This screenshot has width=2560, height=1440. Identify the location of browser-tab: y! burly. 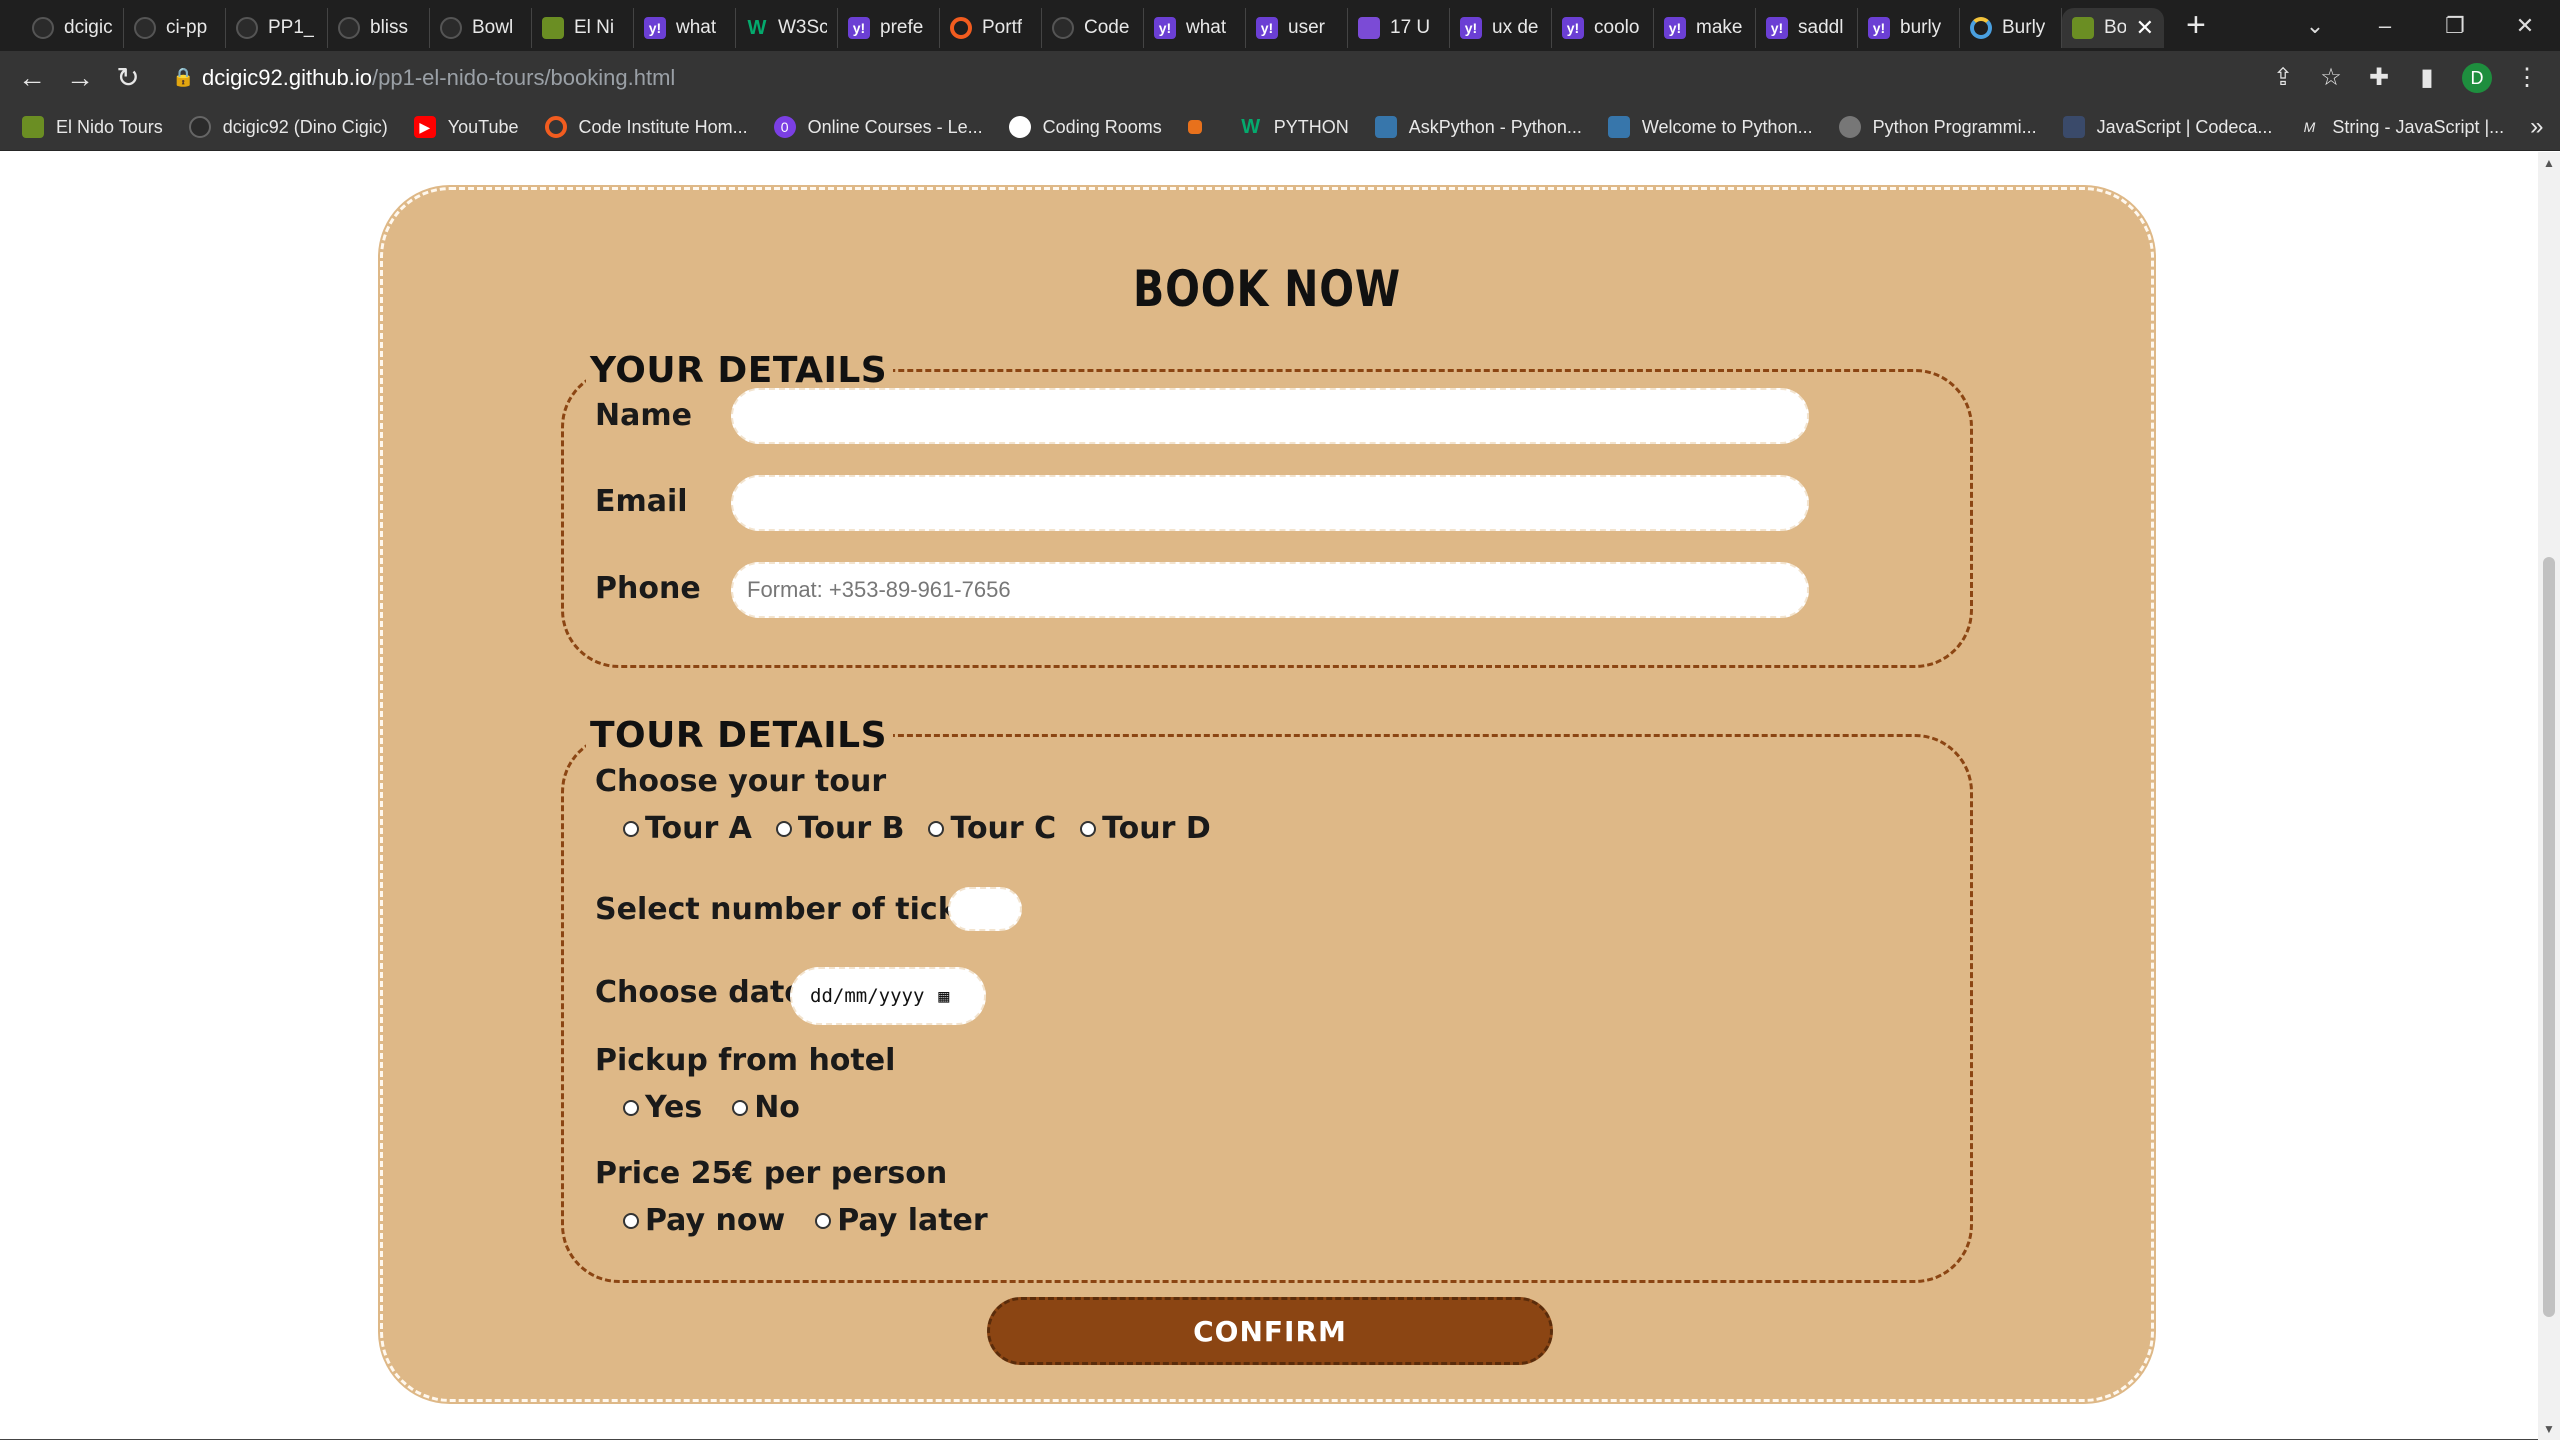
(1909, 28).